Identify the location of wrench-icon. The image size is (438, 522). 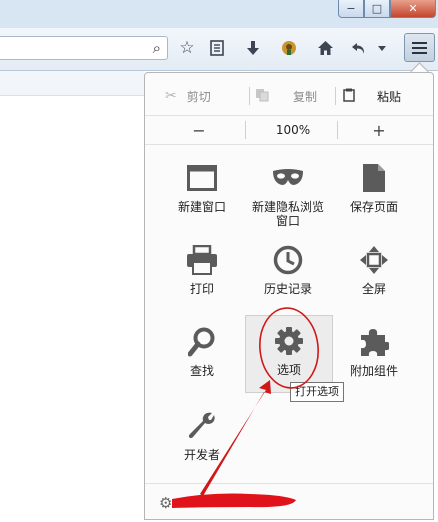
(202, 426).